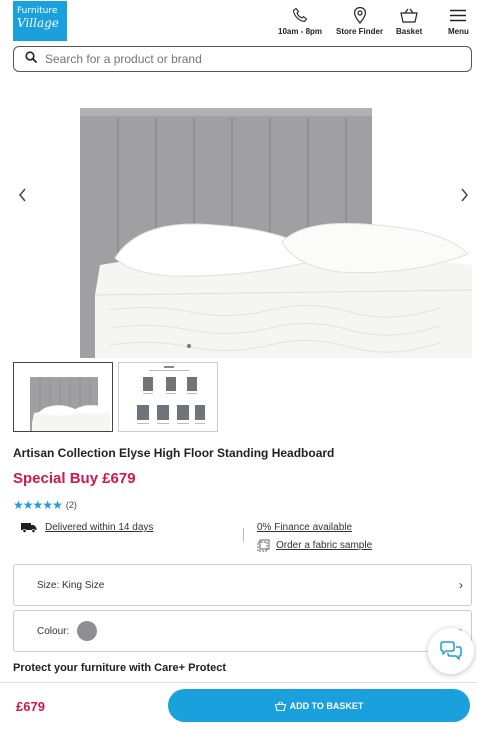  What do you see at coordinates (87, 631) in the screenshot?
I see `colour-swatch` at bounding box center [87, 631].